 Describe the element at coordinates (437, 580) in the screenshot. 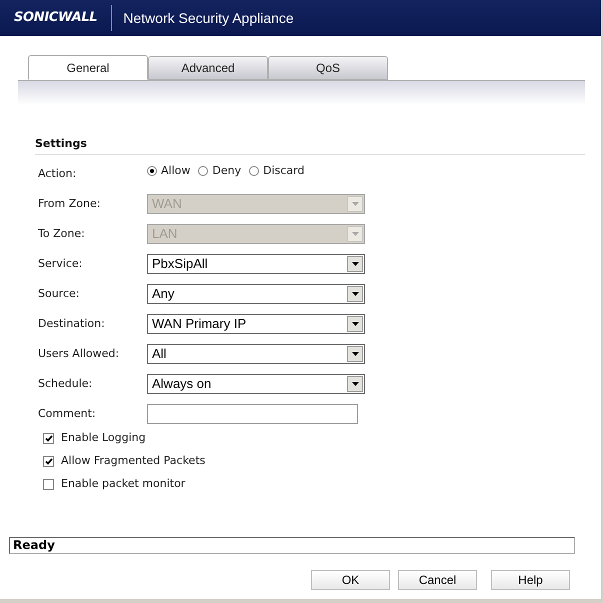

I see `dialog-button: Cancel` at that location.